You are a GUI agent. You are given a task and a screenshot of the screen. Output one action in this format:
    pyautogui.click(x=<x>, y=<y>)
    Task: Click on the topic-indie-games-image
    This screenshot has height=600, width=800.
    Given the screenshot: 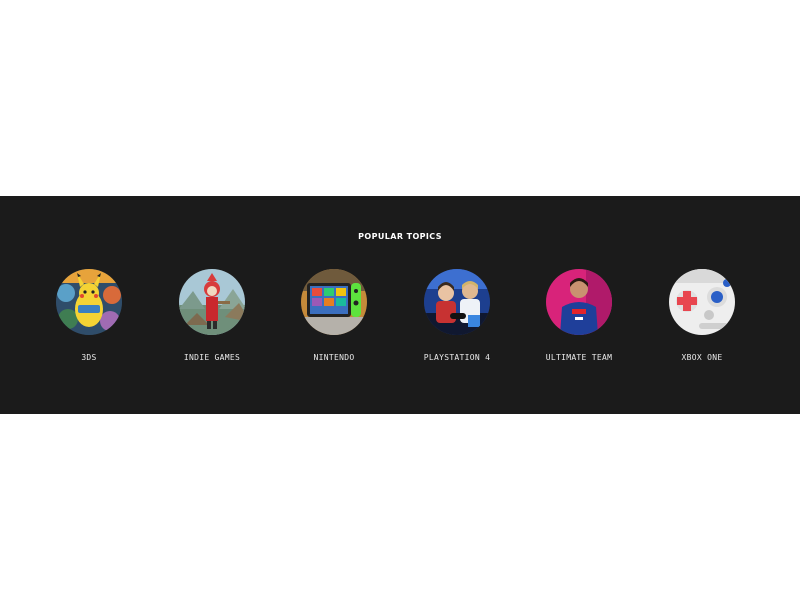 What is the action you would take?
    pyautogui.click(x=212, y=302)
    